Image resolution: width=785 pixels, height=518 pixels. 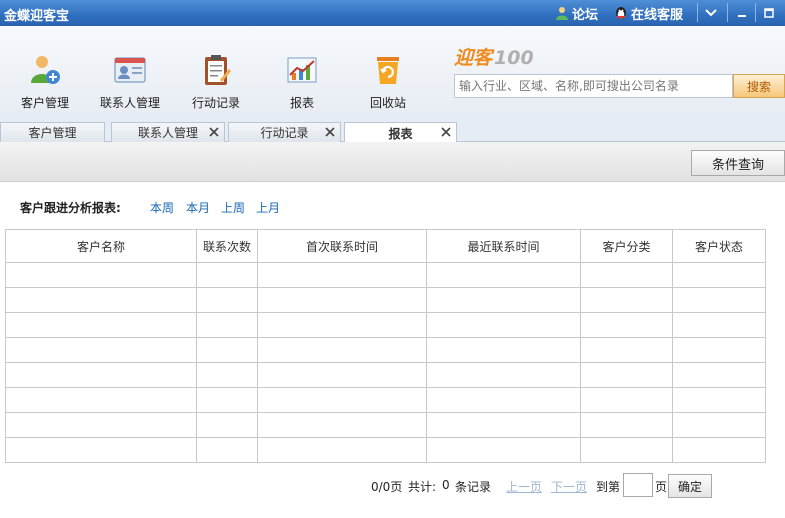 What do you see at coordinates (101, 246) in the screenshot?
I see `column-header: 客户名称` at bounding box center [101, 246].